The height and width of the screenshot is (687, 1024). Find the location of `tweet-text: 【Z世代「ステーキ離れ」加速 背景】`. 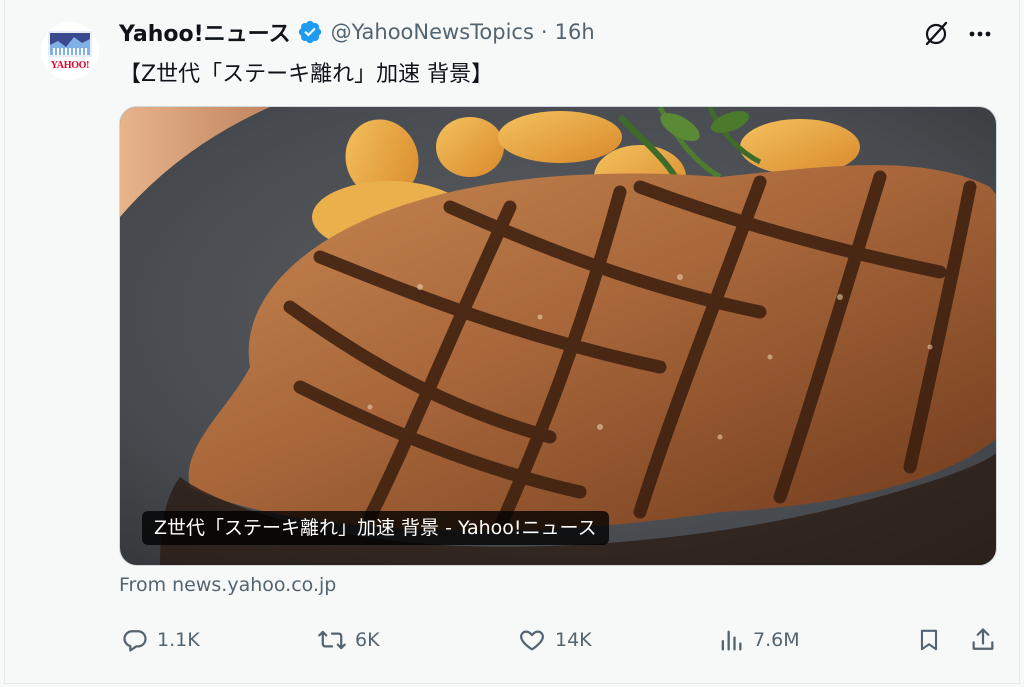

tweet-text: 【Z世代「ステーキ離れ」加速 背景】 is located at coordinates (306, 74).